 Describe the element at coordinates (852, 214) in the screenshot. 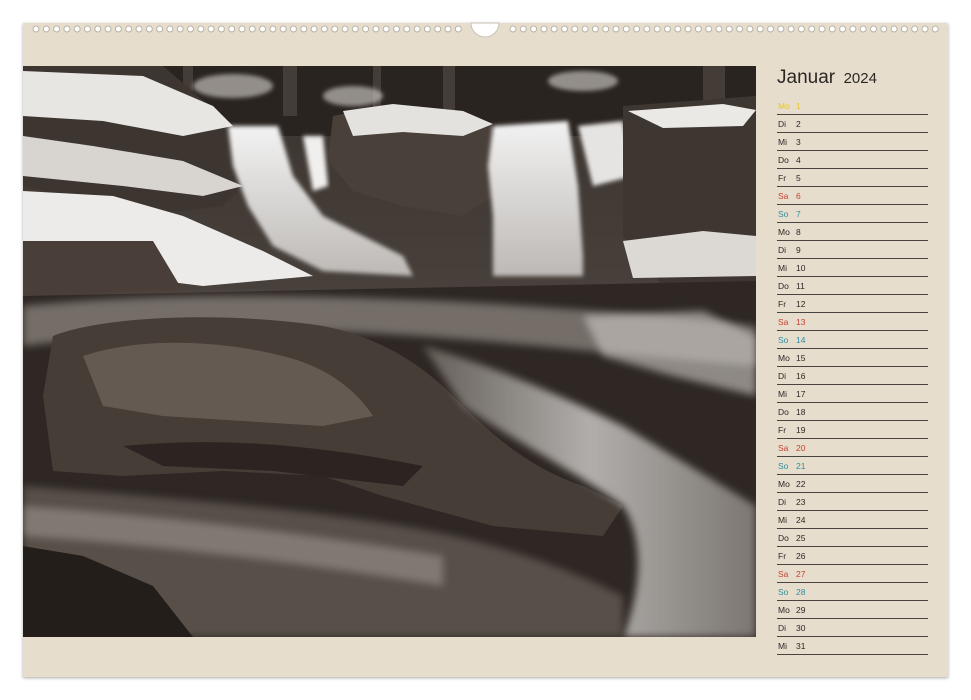

I see `day-row: So 7` at that location.